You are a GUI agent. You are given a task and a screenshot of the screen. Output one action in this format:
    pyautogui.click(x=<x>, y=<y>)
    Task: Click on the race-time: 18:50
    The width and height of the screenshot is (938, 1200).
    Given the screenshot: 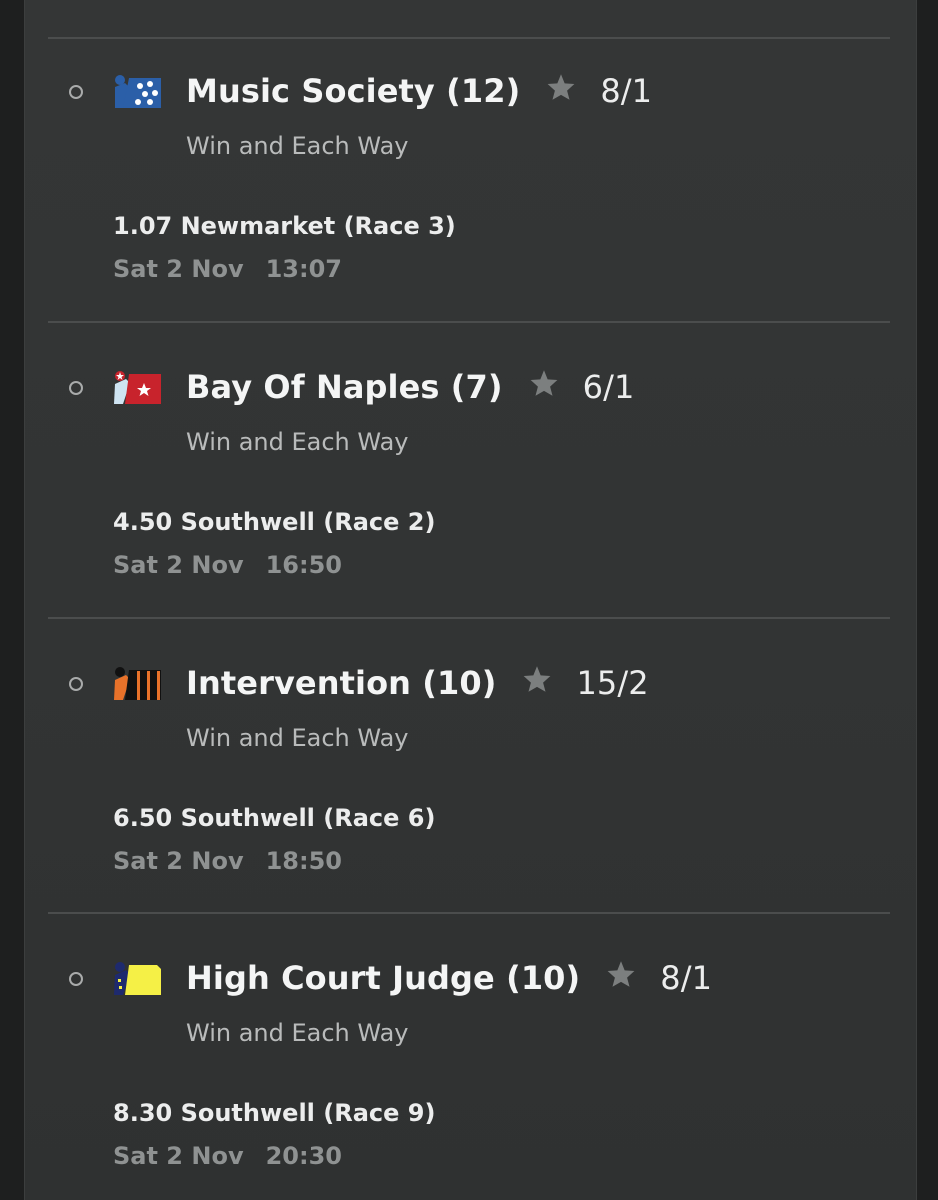 What is the action you would take?
    pyautogui.click(x=303, y=861)
    